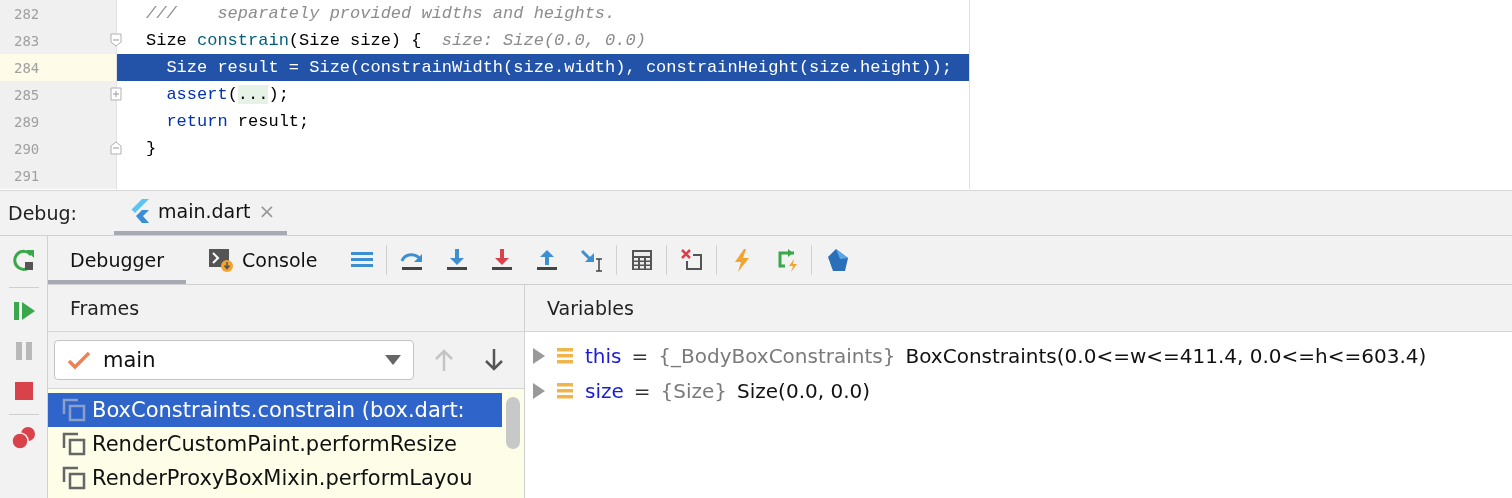 This screenshot has width=1512, height=498. What do you see at coordinates (151, 148) in the screenshot?
I see `code-text: }` at bounding box center [151, 148].